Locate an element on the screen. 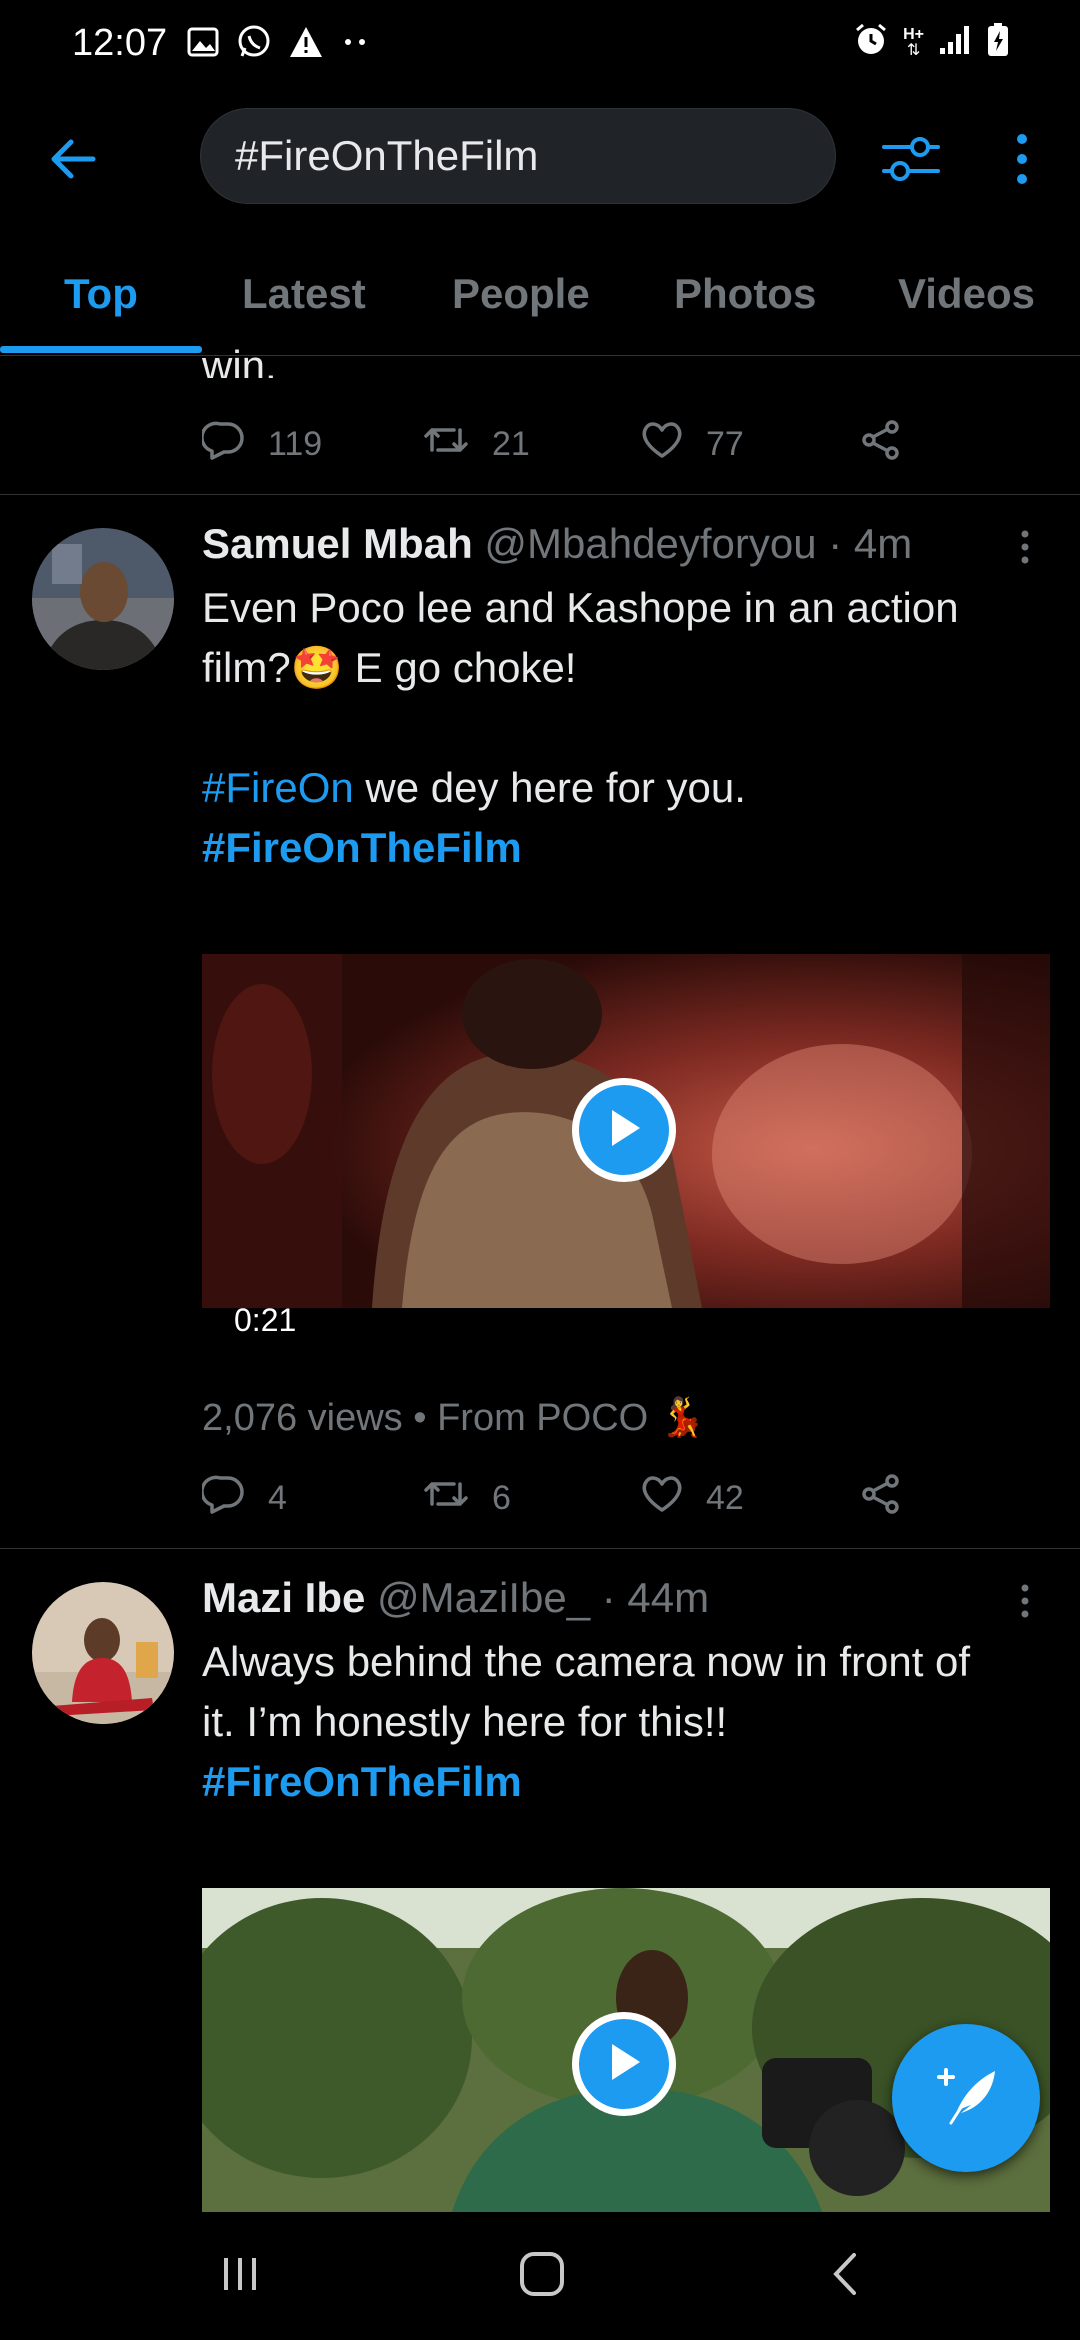 Image resolution: width=1080 pixels, height=2340 pixels. home-button is located at coordinates (542, 2276).